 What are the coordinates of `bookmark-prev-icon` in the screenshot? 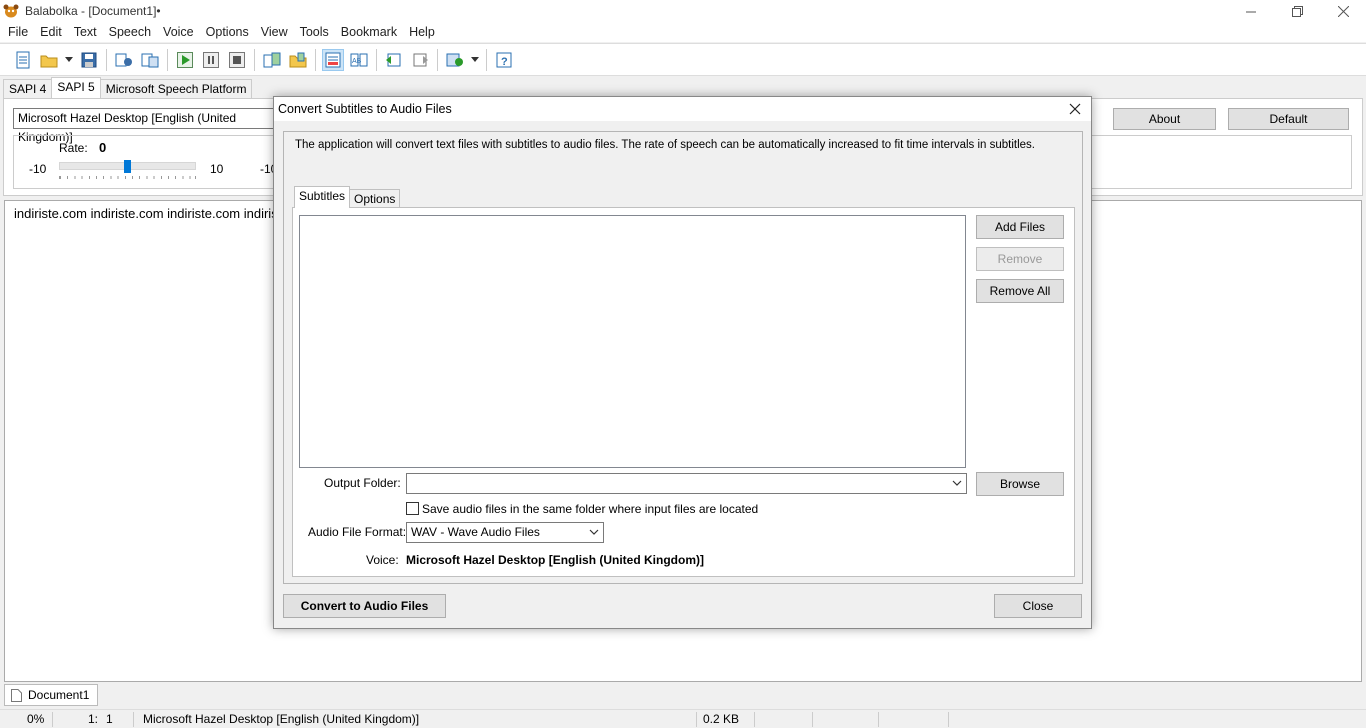 It's located at (394, 60).